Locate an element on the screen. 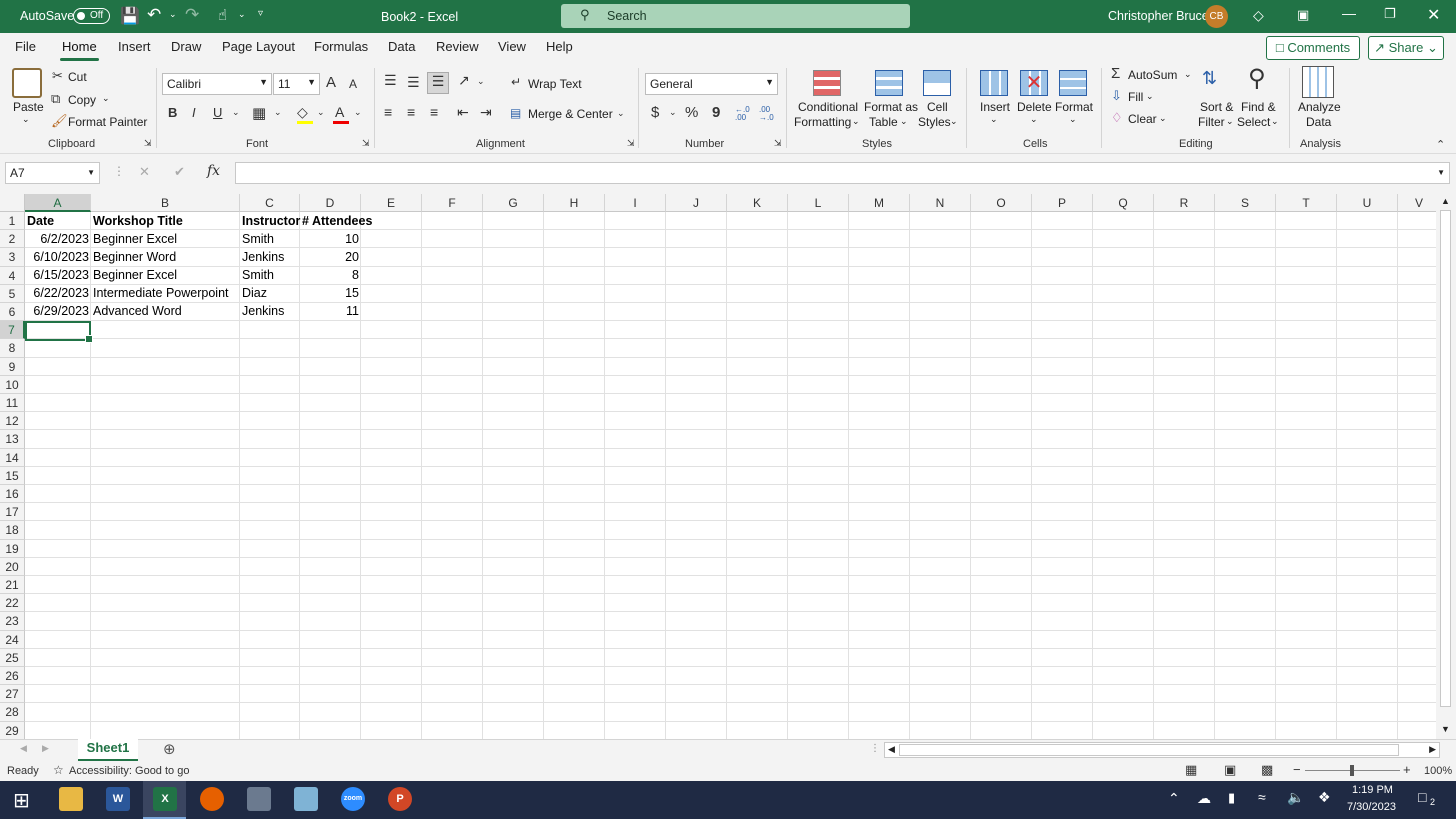  undo-dropdown-icon: ⌄ is located at coordinates (173, 14).